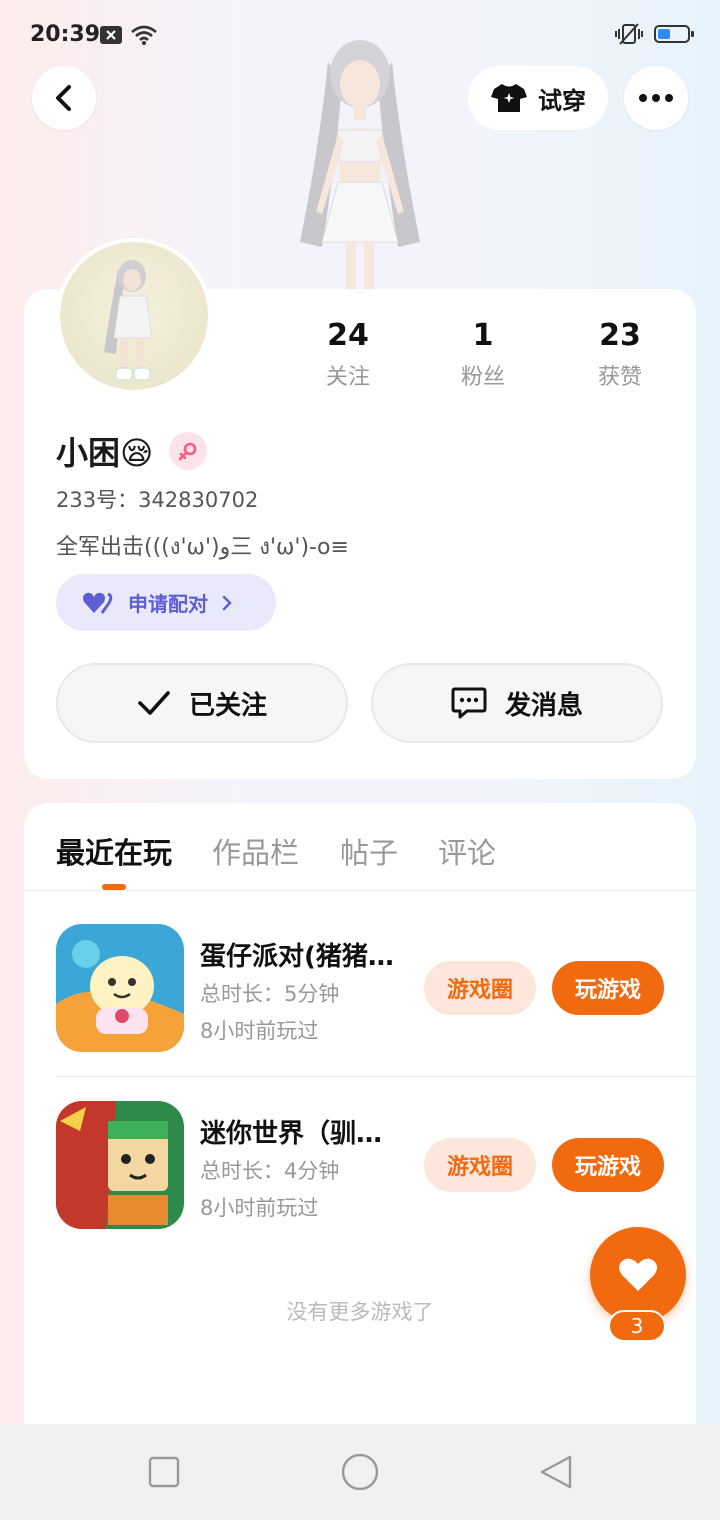 Image resolution: width=720 pixels, height=1520 pixels. Describe the element at coordinates (509, 98) in the screenshot. I see `tshirt-icon` at that location.